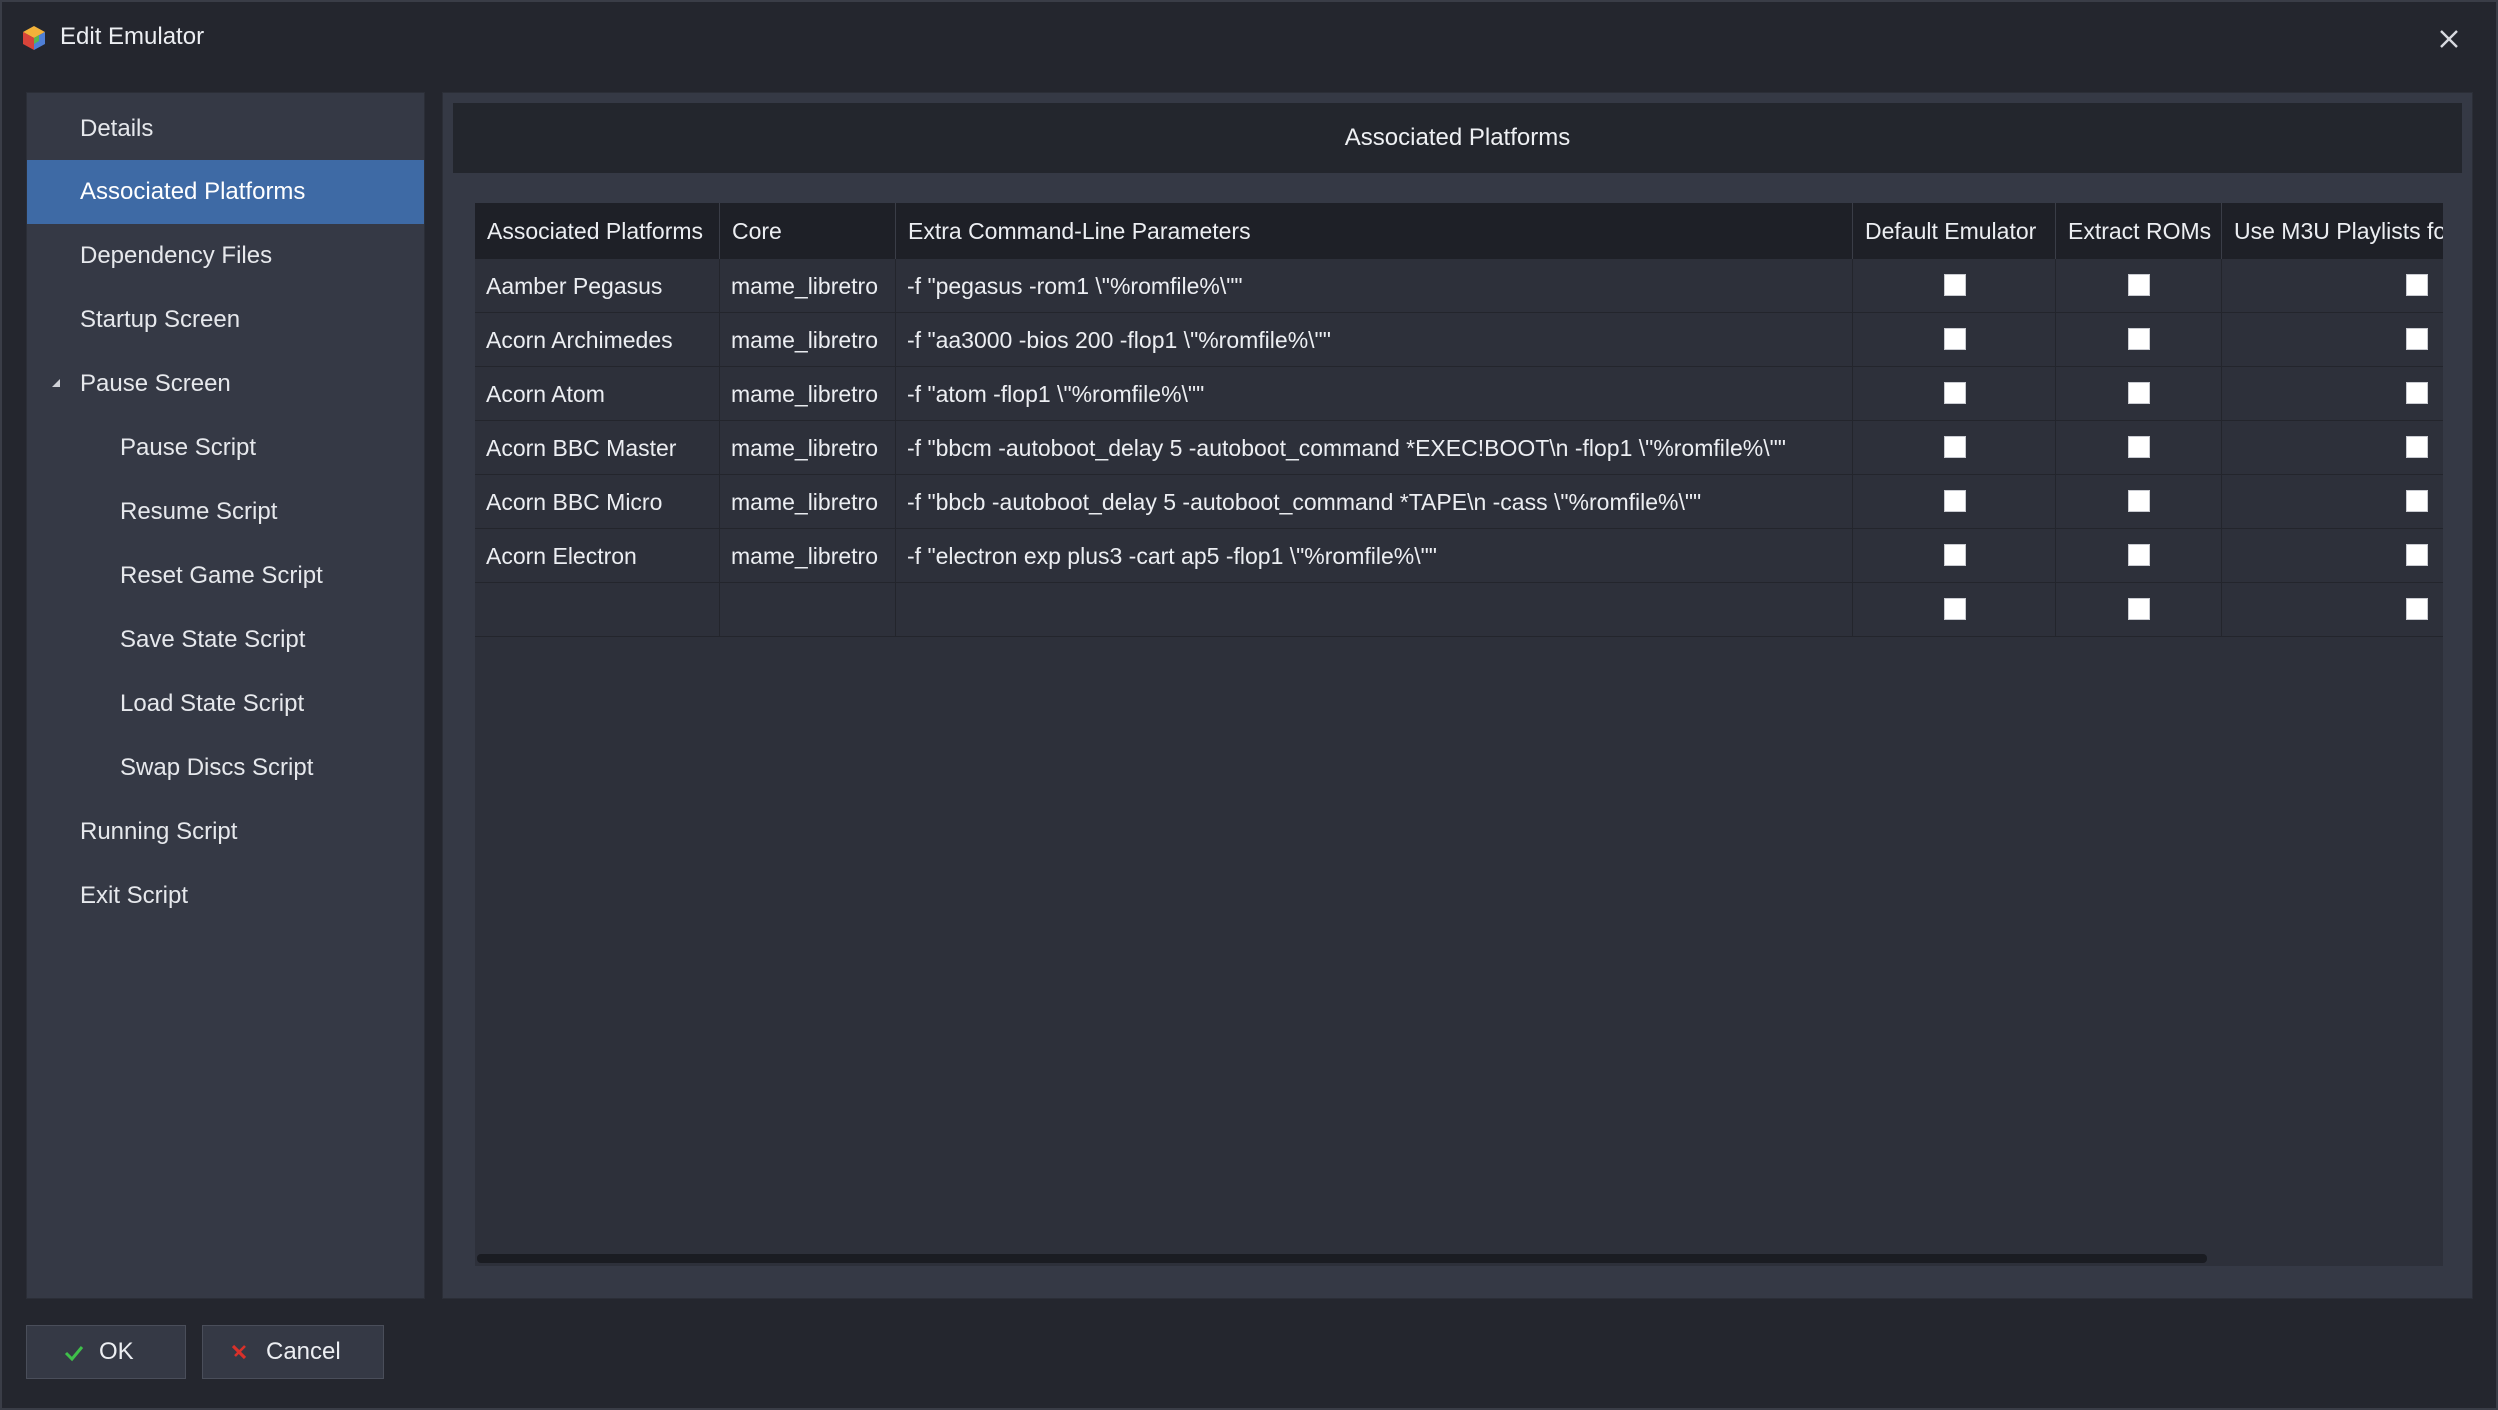 This screenshot has width=2498, height=1410. Describe the element at coordinates (597, 610) in the screenshot. I see `platform-cell` at that location.